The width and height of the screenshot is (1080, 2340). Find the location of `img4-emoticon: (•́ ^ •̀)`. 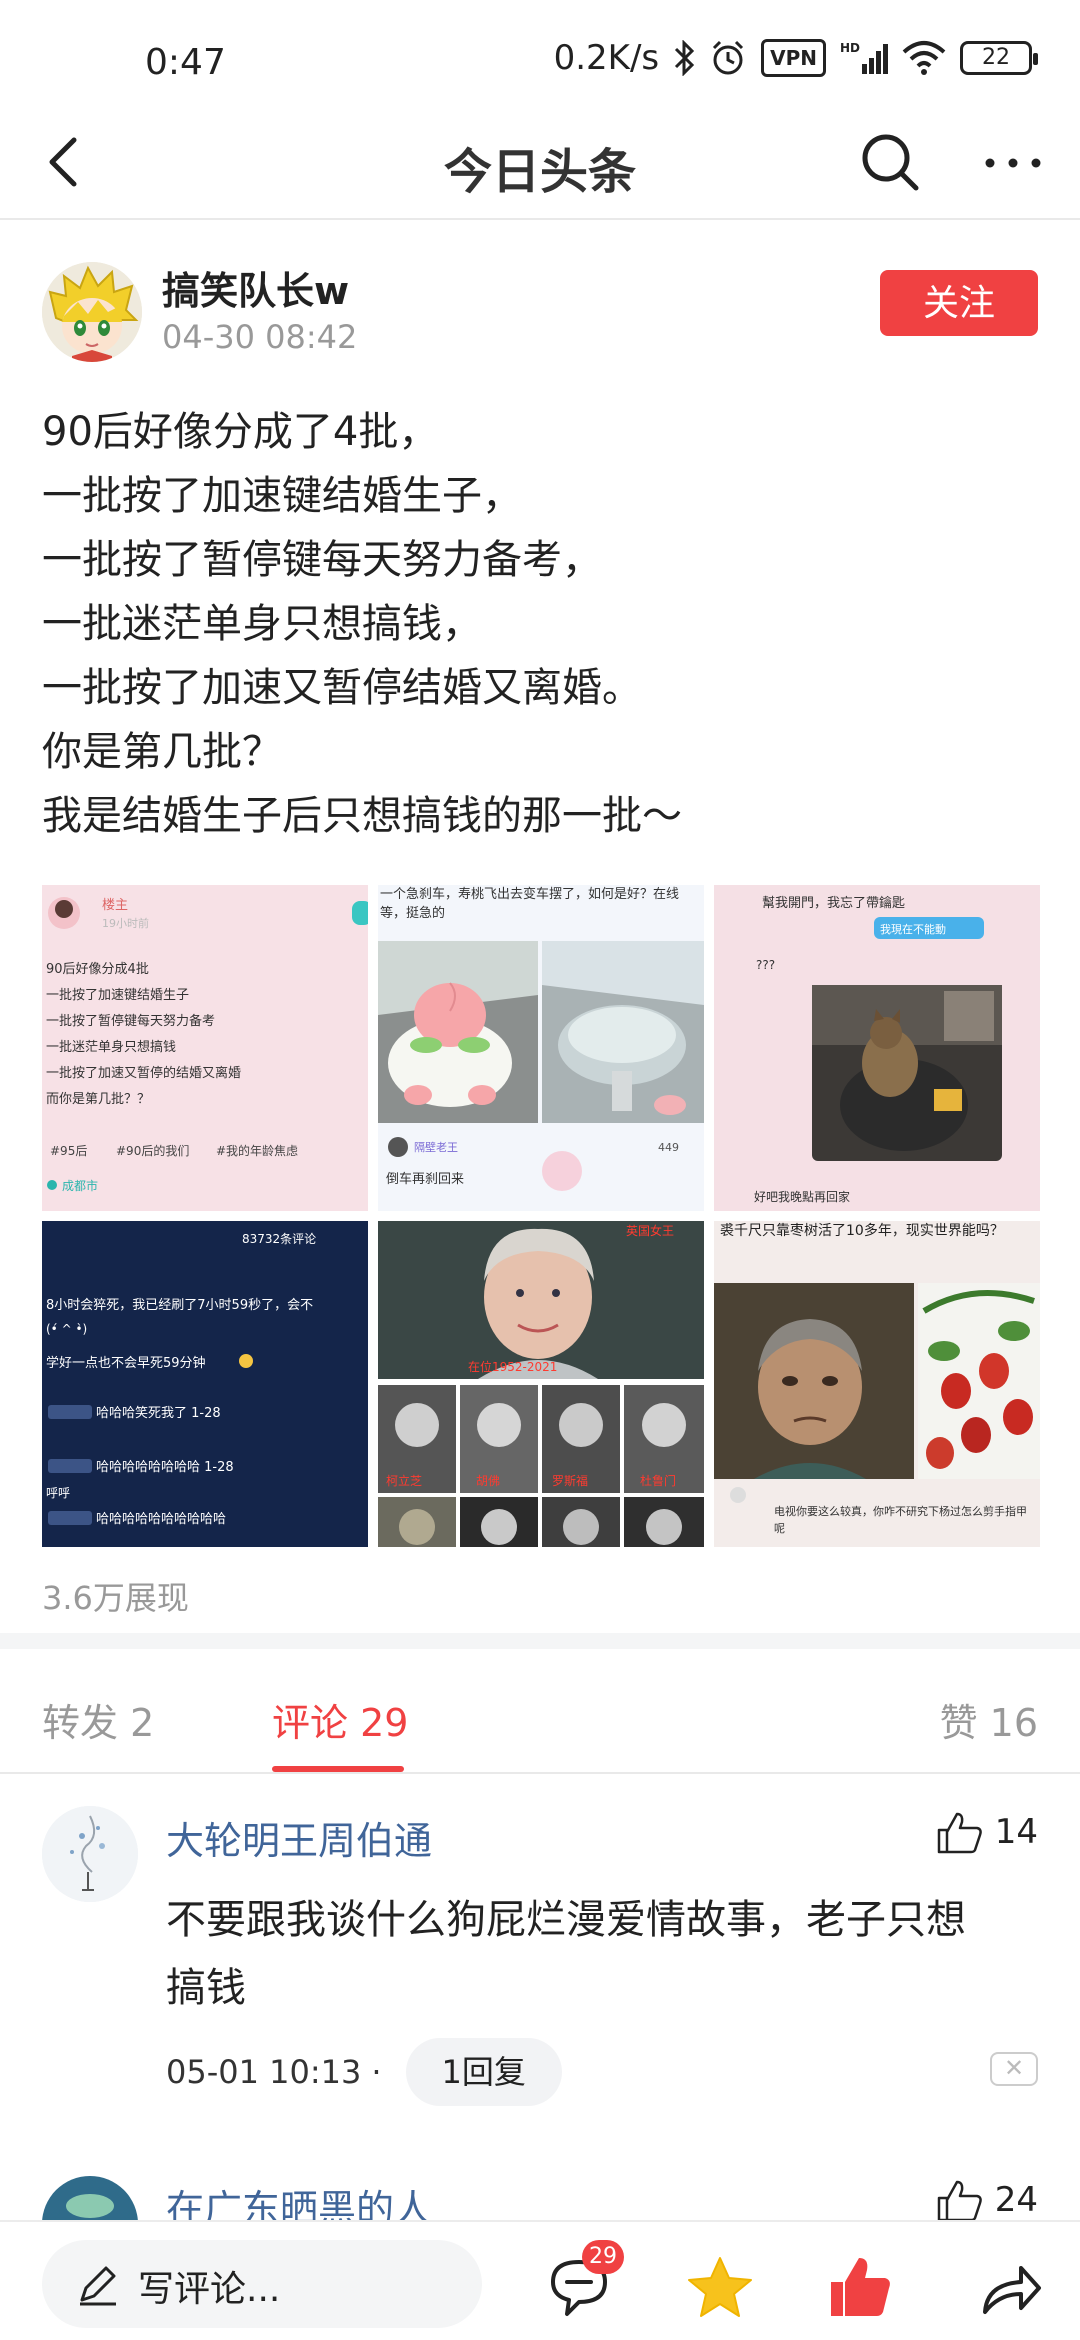

img4-emoticon: (•́ ^ •̀) is located at coordinates (66, 1329).